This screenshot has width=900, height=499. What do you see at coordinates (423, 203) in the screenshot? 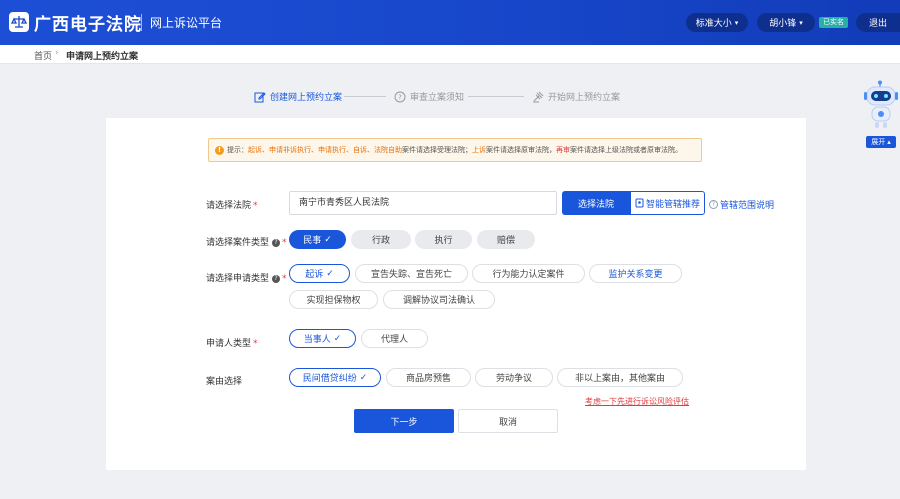
I see `court-input: 南宁市青秀区人民法院` at bounding box center [423, 203].